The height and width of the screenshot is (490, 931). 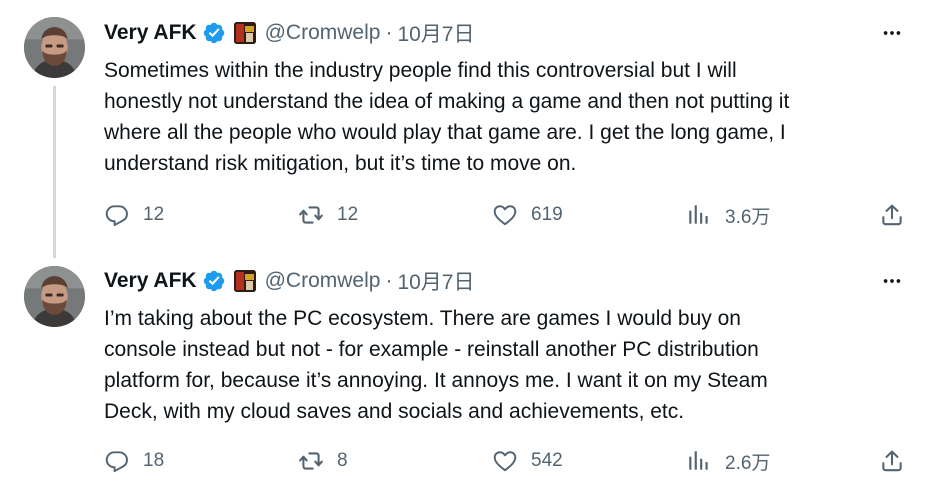 What do you see at coordinates (134, 215) in the screenshot?
I see `reply-button: 12` at bounding box center [134, 215].